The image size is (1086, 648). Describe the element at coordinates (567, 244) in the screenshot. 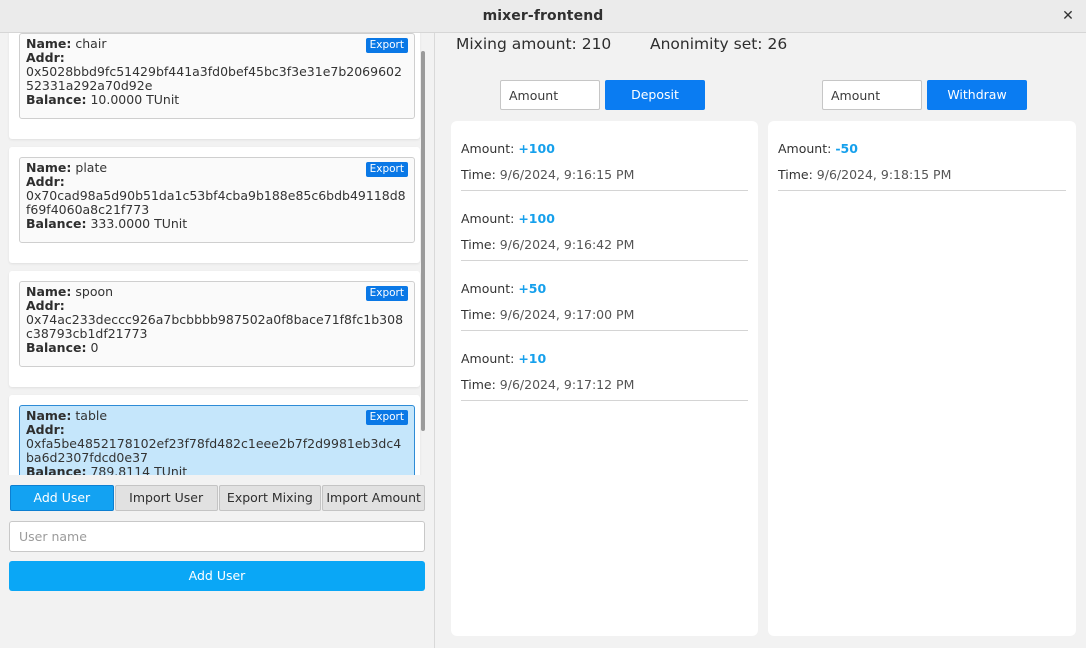

I see `deposit-time: 9/6/2024, 9:16:42 PM` at that location.